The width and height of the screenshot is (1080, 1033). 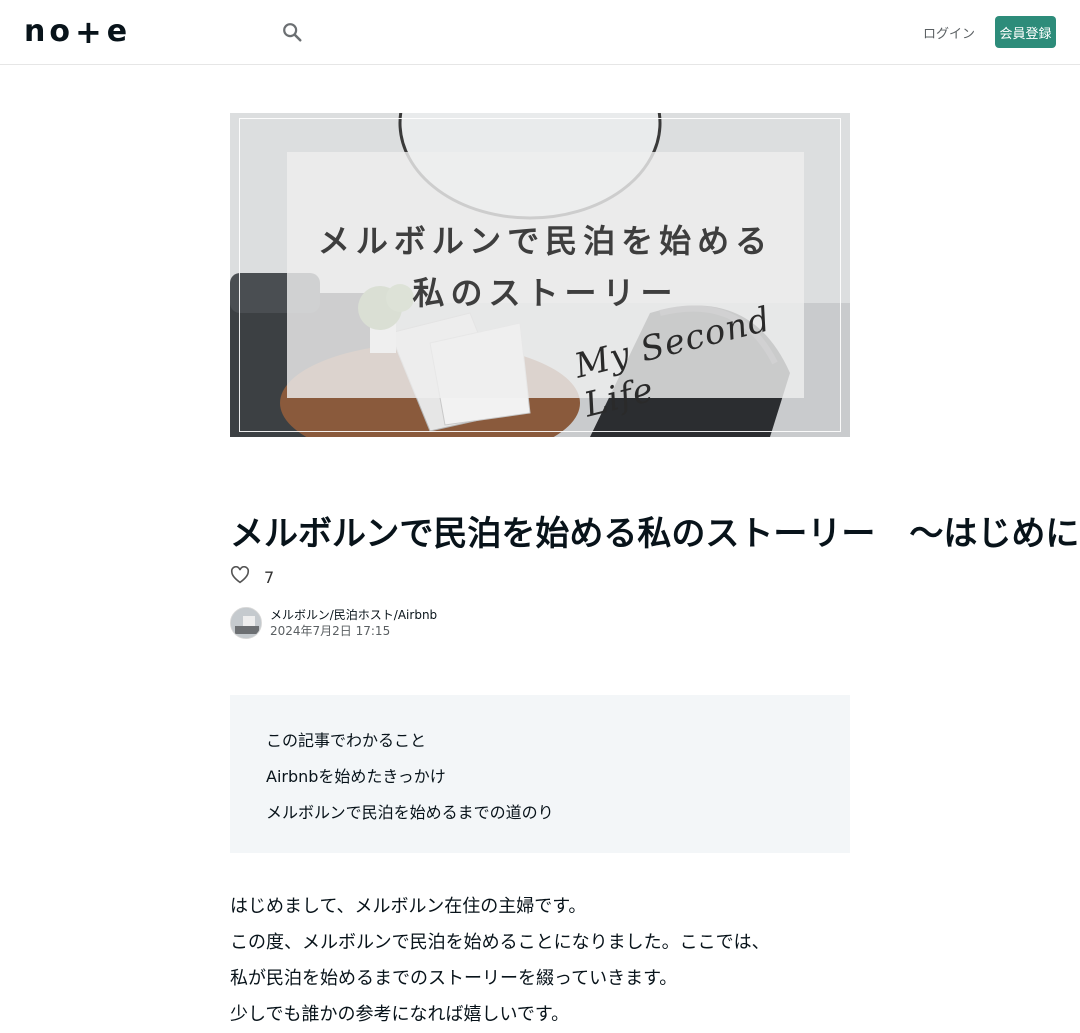 I want to click on author-avatar, so click(x=246, y=623).